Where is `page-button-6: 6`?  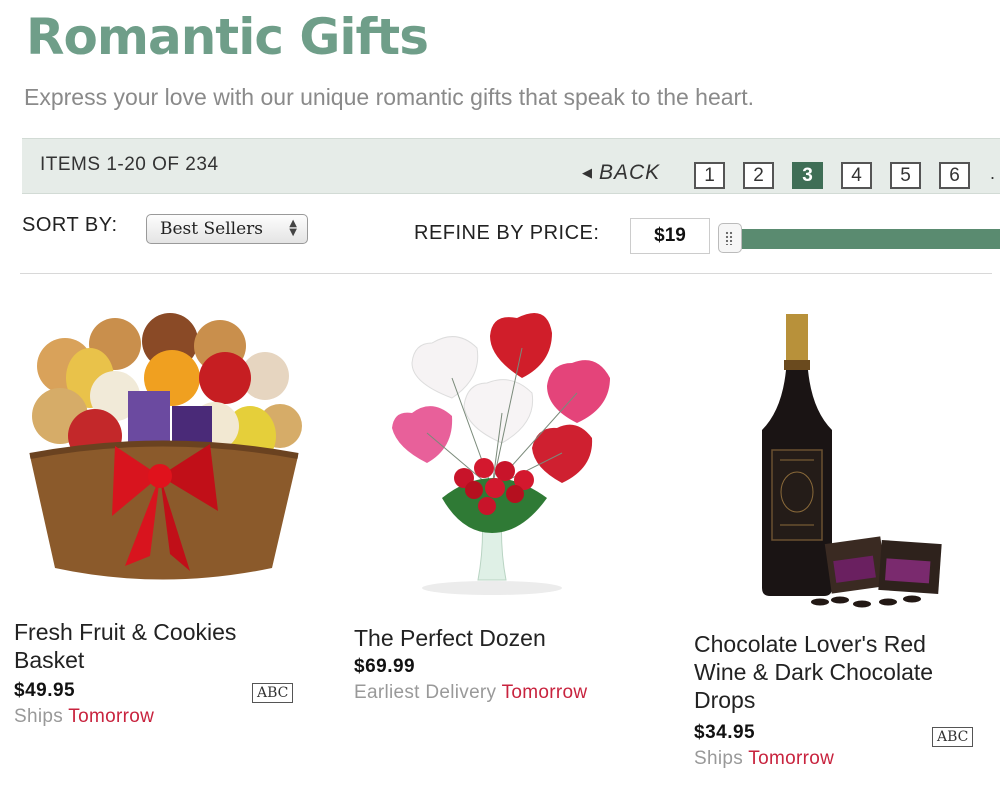 page-button-6: 6 is located at coordinates (954, 175).